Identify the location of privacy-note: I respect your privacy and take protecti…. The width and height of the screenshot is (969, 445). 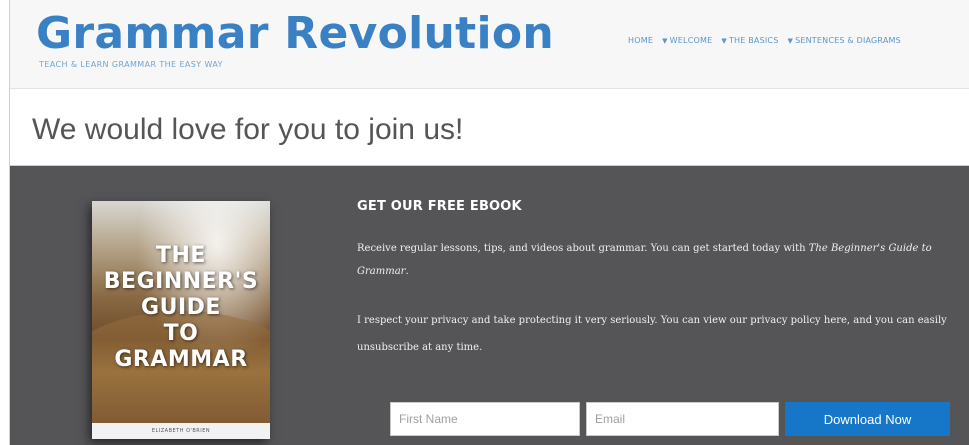
(652, 334).